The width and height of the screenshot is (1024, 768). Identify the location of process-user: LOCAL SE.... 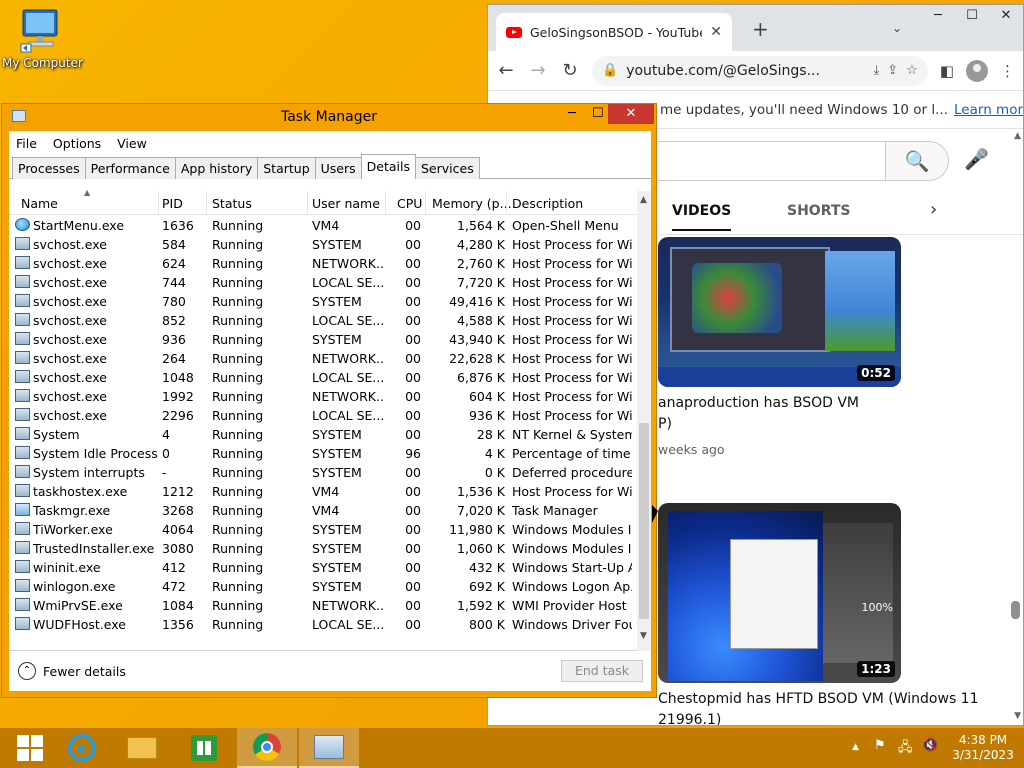
(348, 282).